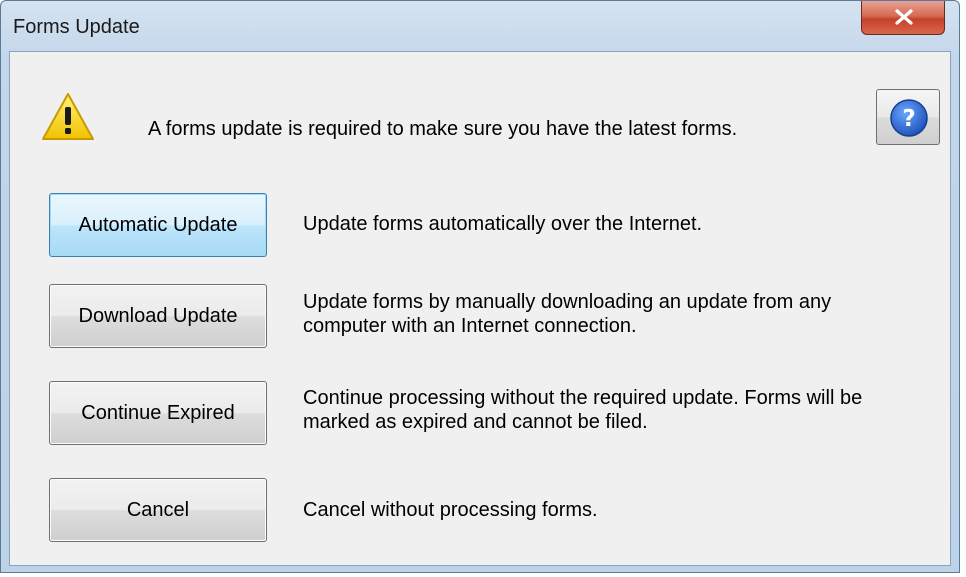  Describe the element at coordinates (480, 26) in the screenshot. I see `title-bar: Forms Update` at that location.